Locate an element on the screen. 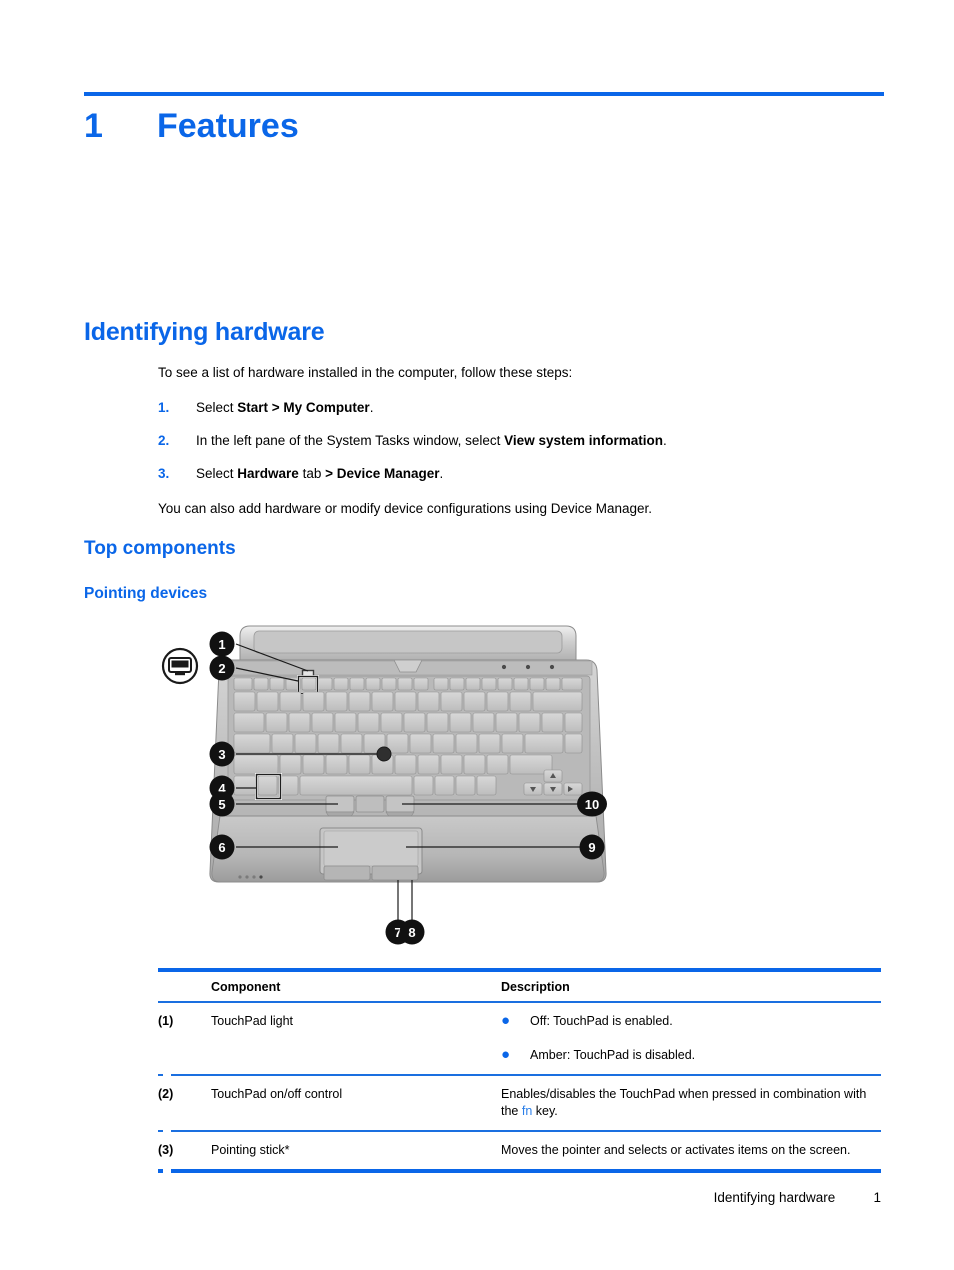 The width and height of the screenshot is (954, 1270). bullet-text: Off: TouchPad is enabled. is located at coordinates (601, 1021).